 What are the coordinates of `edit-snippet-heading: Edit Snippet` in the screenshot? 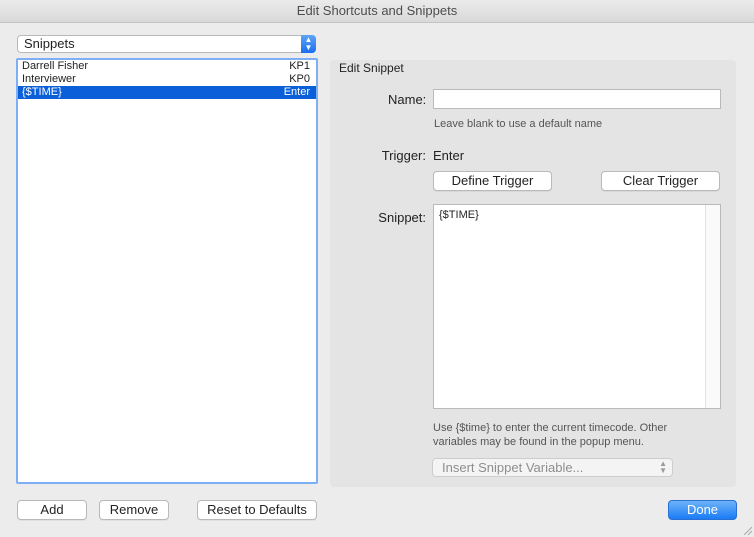 It's located at (371, 68).